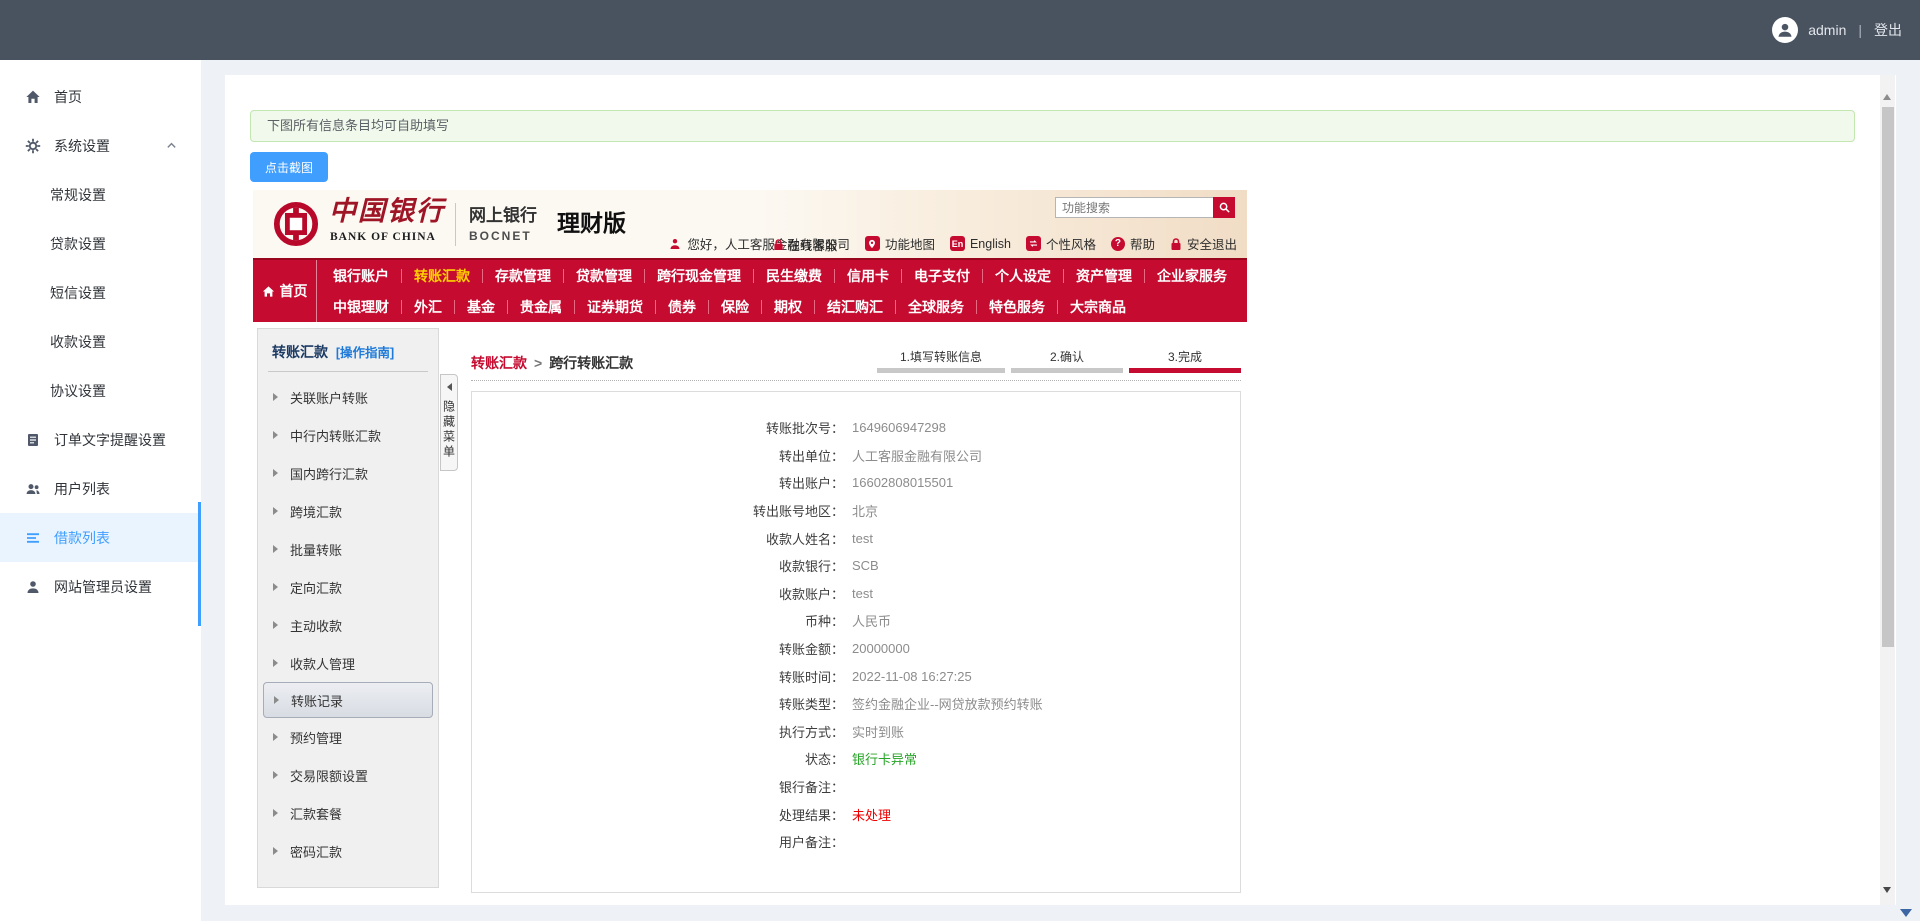 The image size is (1920, 921). I want to click on submenu-item: 汇款套餐, so click(348, 813).